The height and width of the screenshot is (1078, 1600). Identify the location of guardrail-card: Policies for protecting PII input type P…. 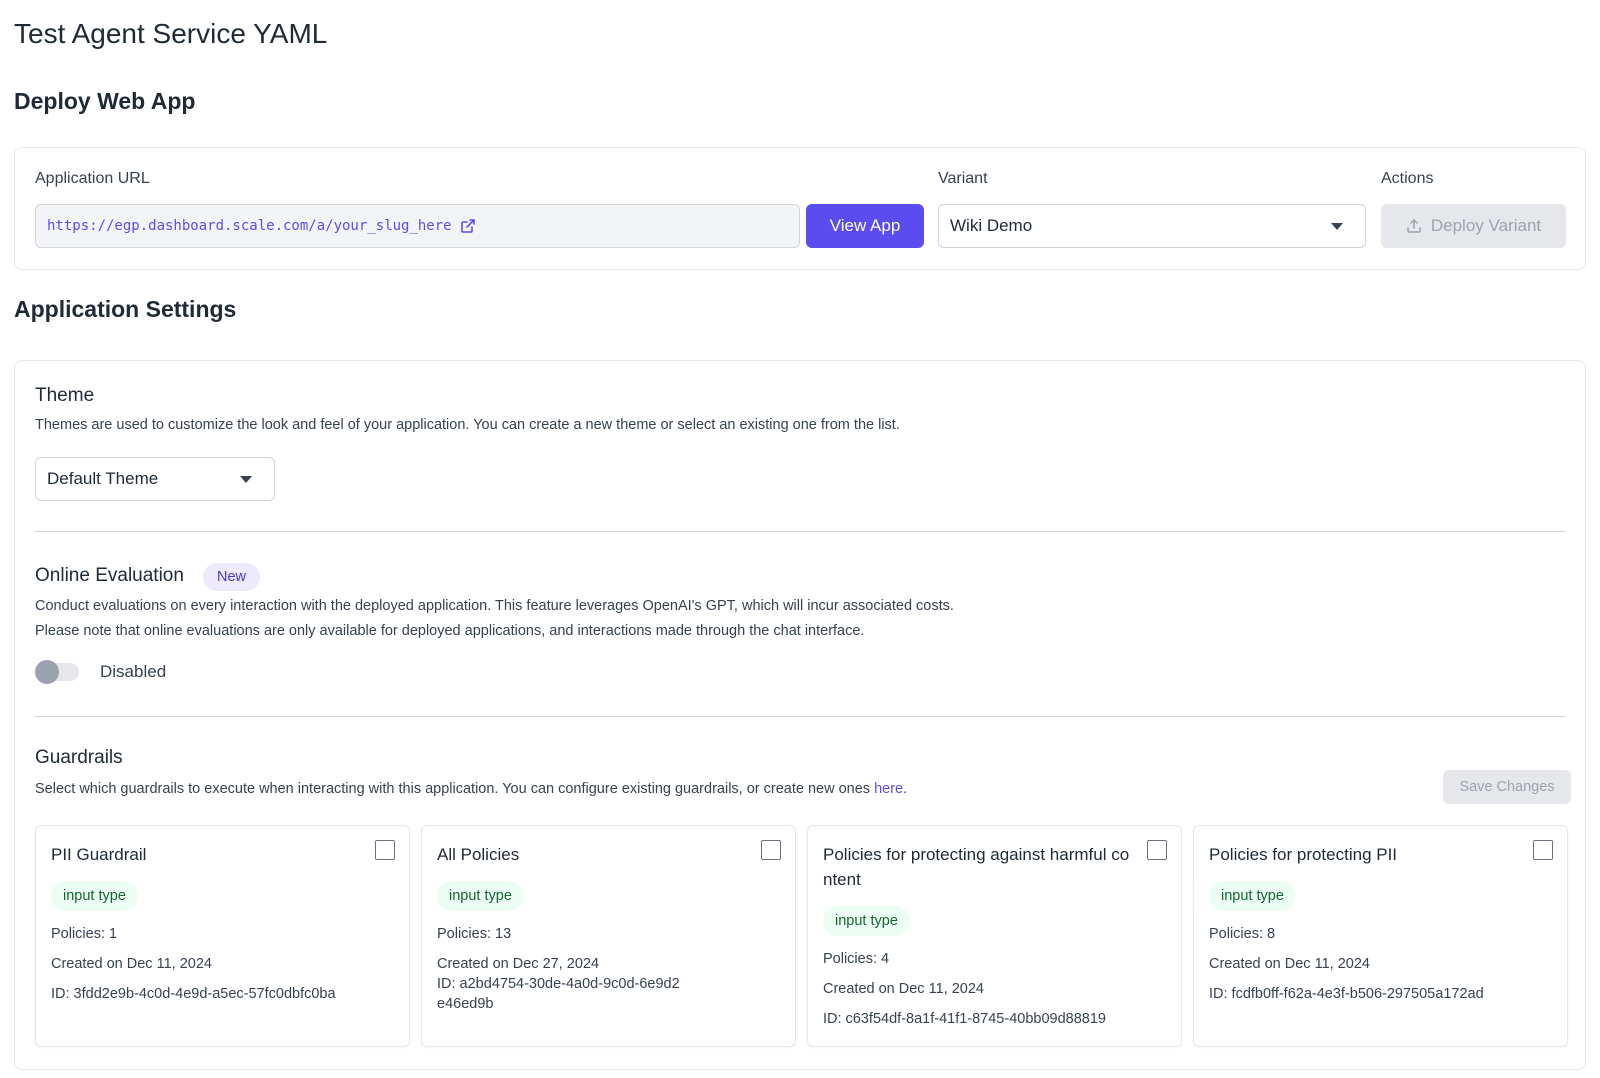
(1380, 936).